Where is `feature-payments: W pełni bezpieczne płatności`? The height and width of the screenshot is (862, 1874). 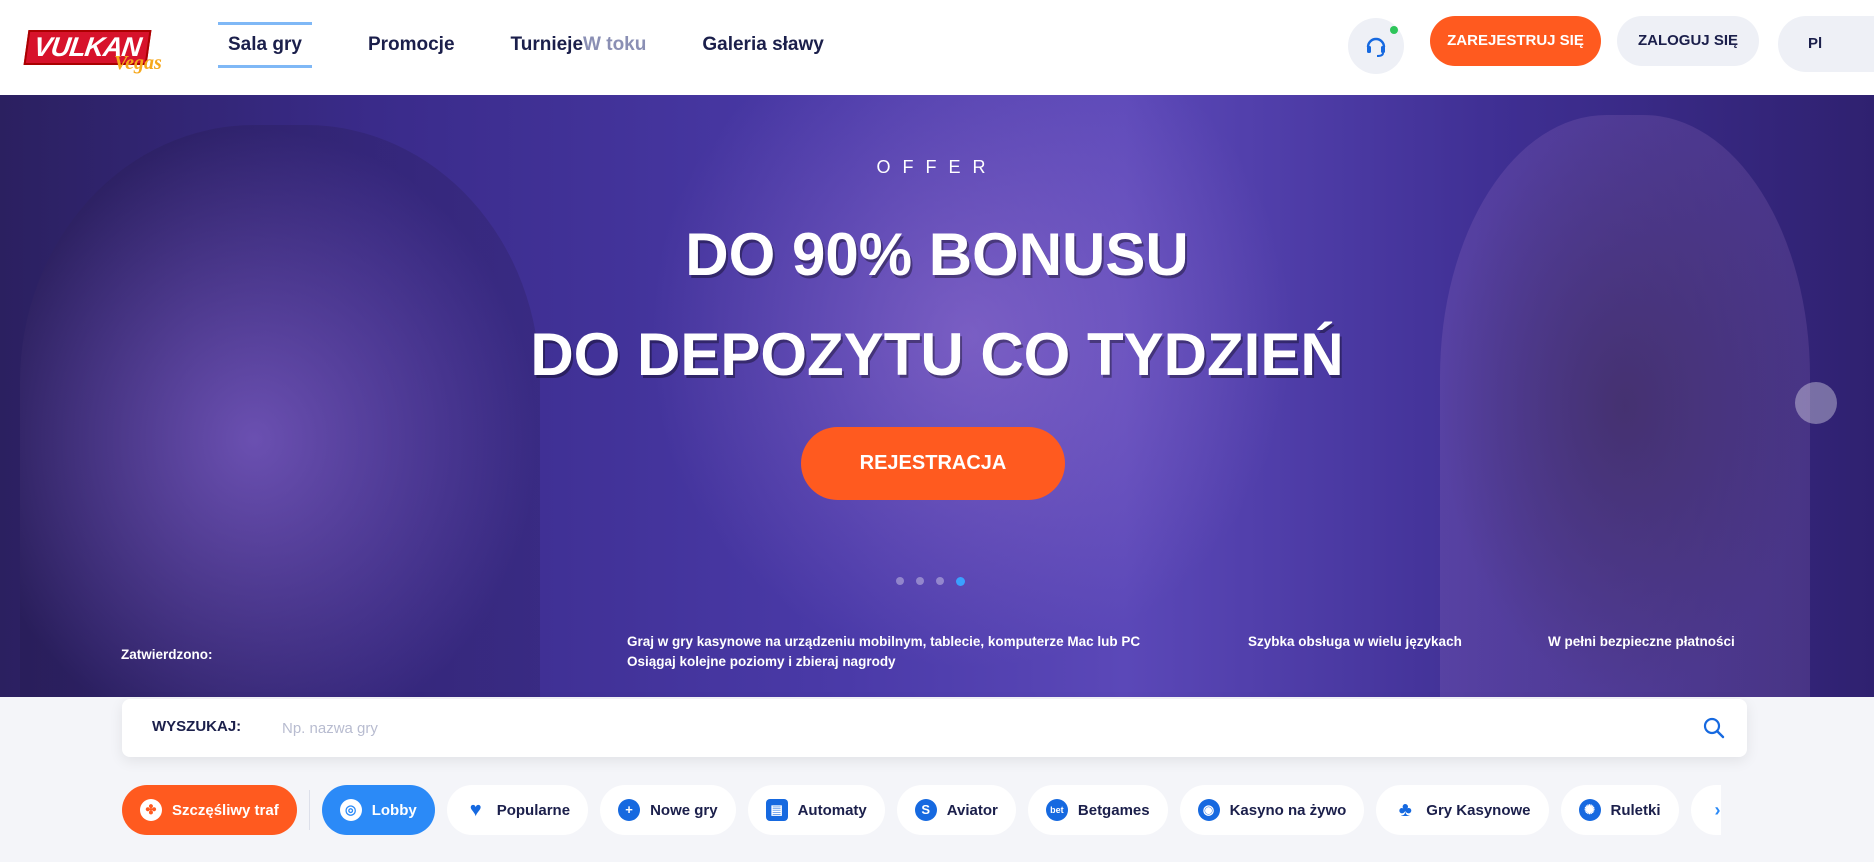 feature-payments: W pełni bezpieczne płatności is located at coordinates (1641, 641).